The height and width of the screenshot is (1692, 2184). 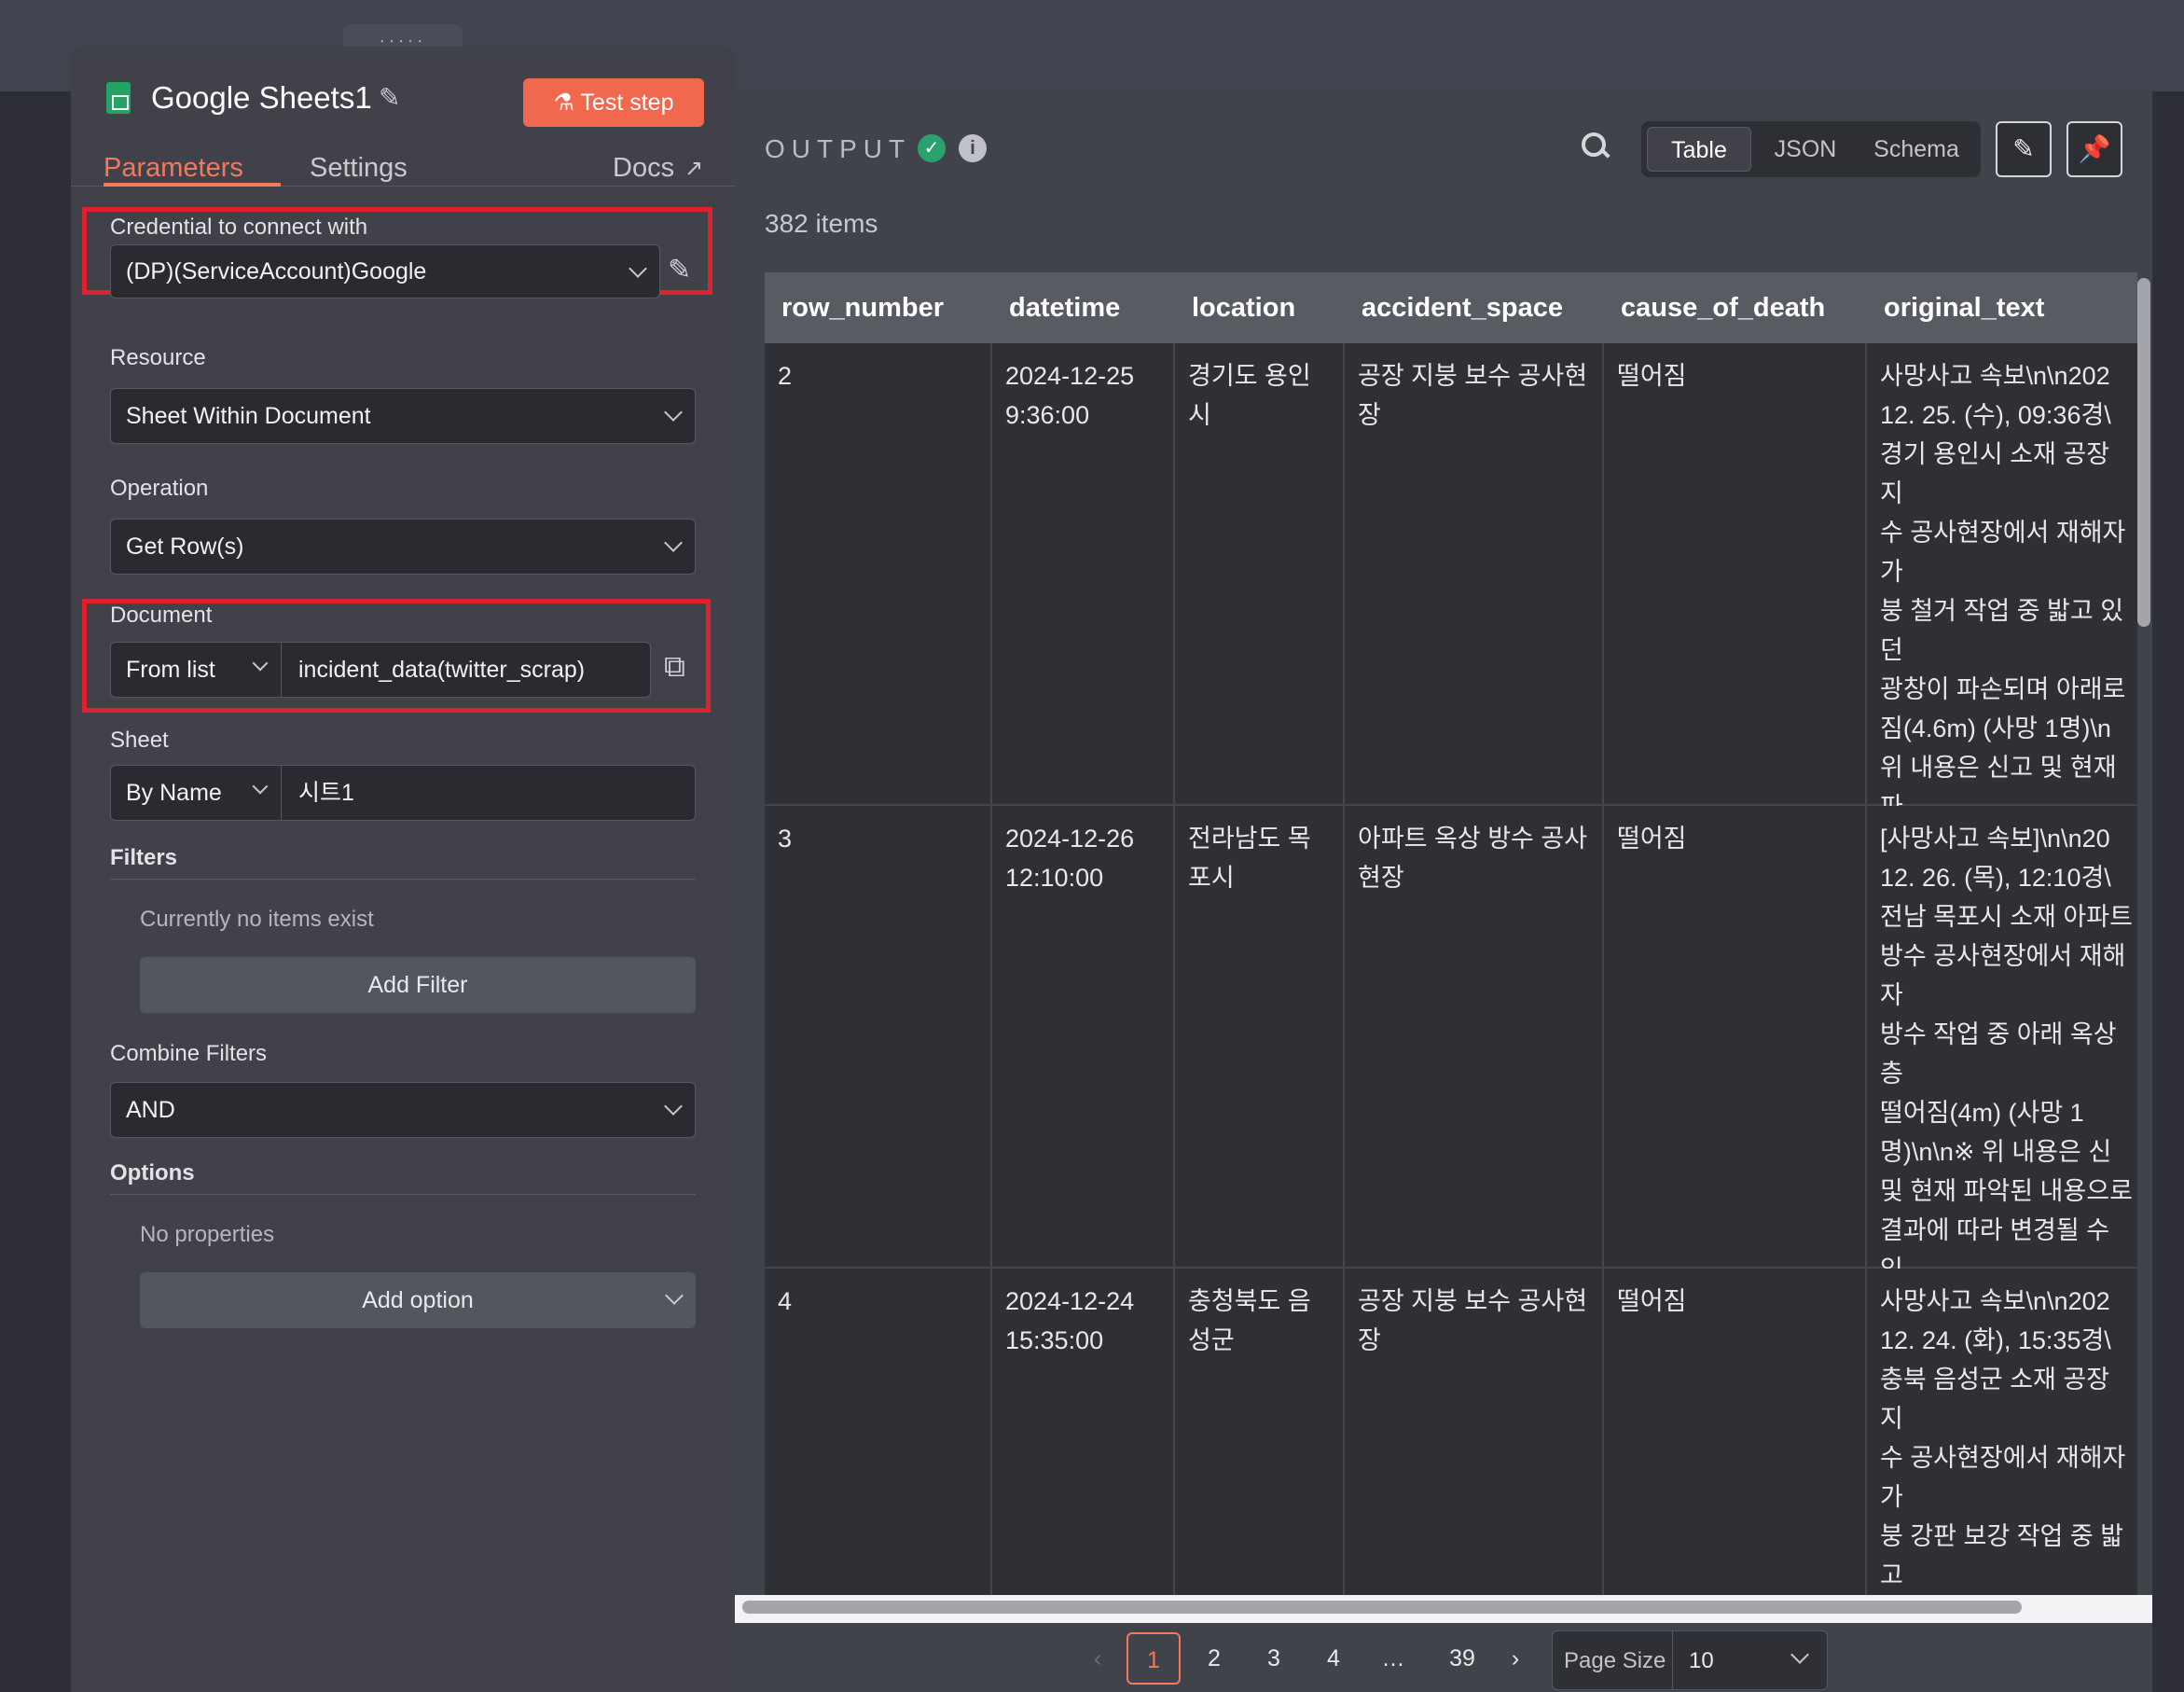 I want to click on page-size-label: Page Size, so click(x=1615, y=1660).